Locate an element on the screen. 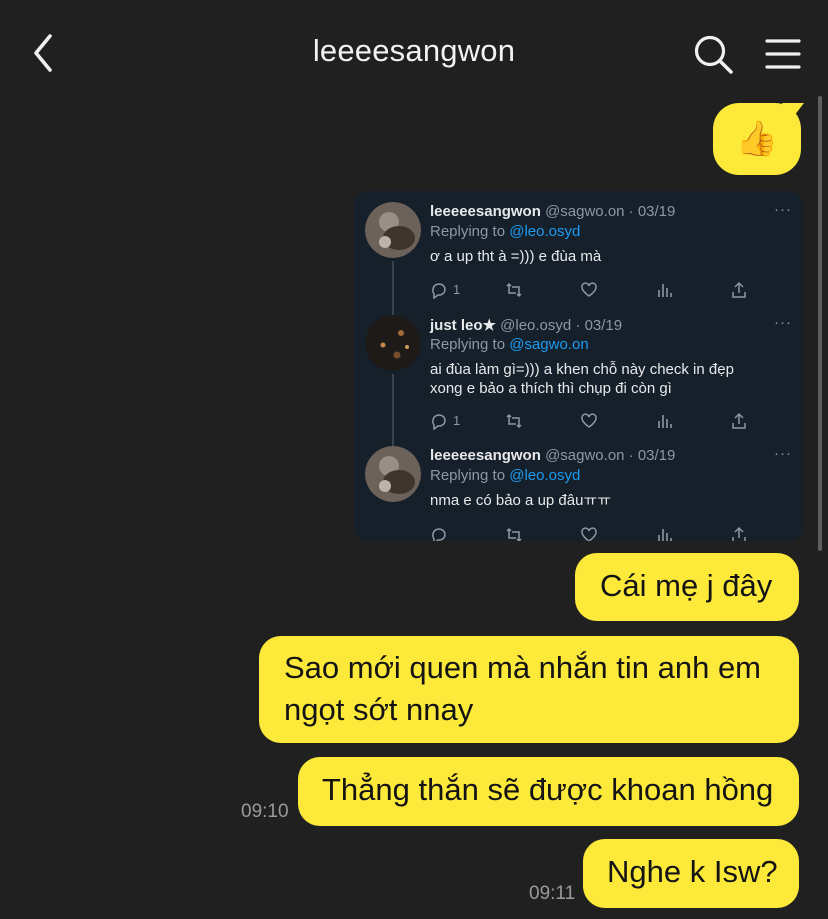  scrollbar is located at coordinates (820, 323).